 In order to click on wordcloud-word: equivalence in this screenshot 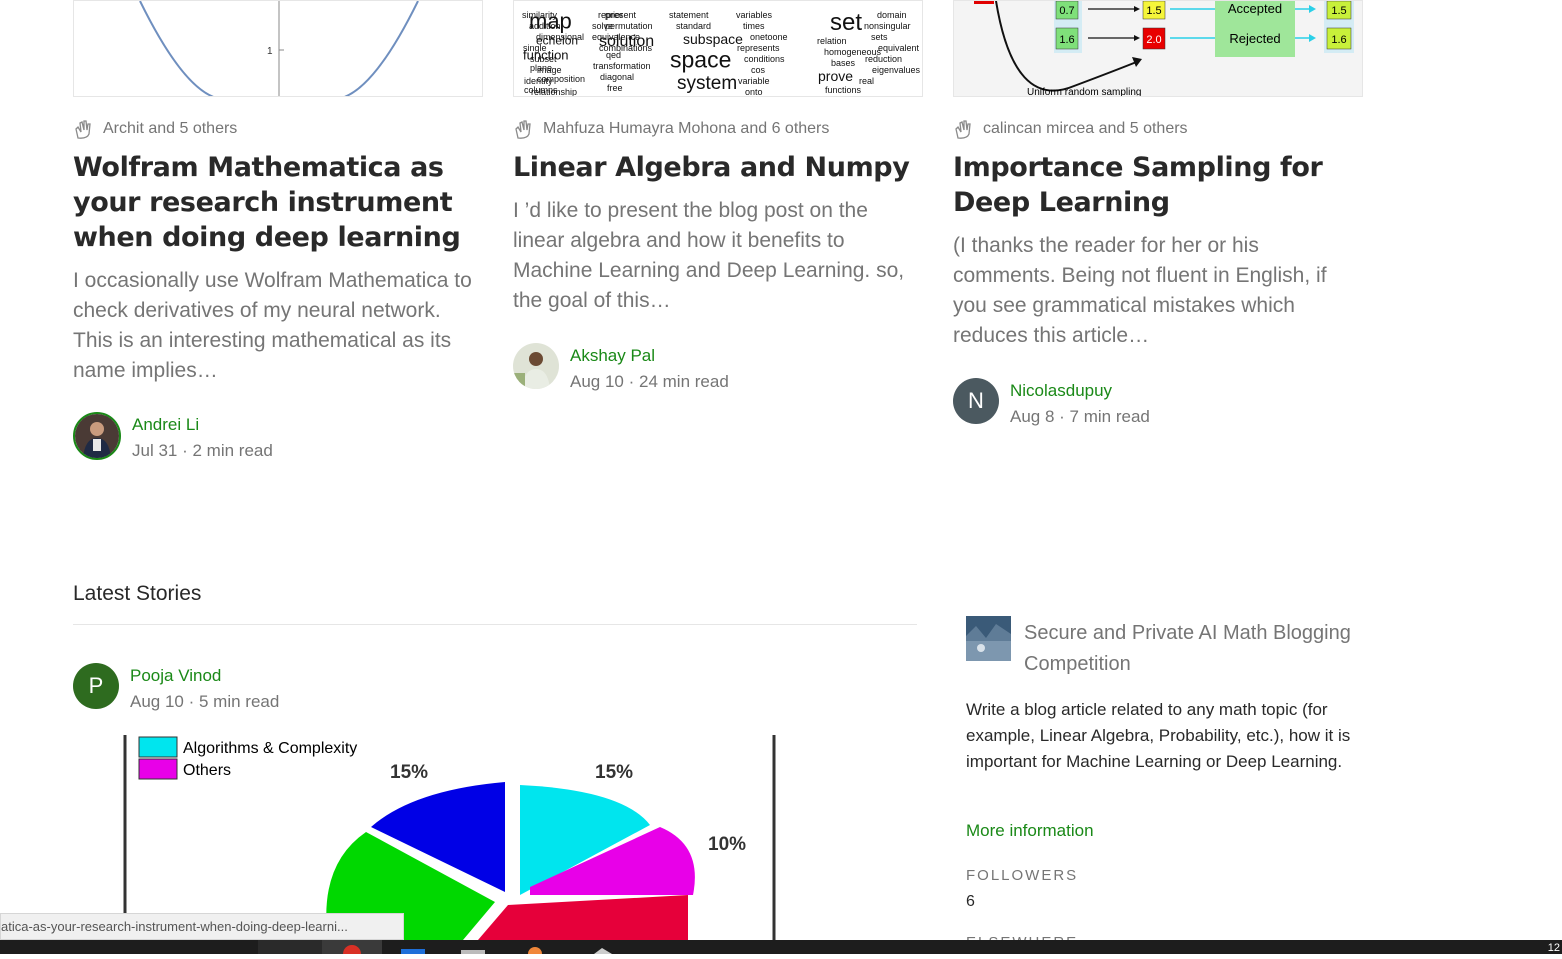, I will do `click(616, 37)`.